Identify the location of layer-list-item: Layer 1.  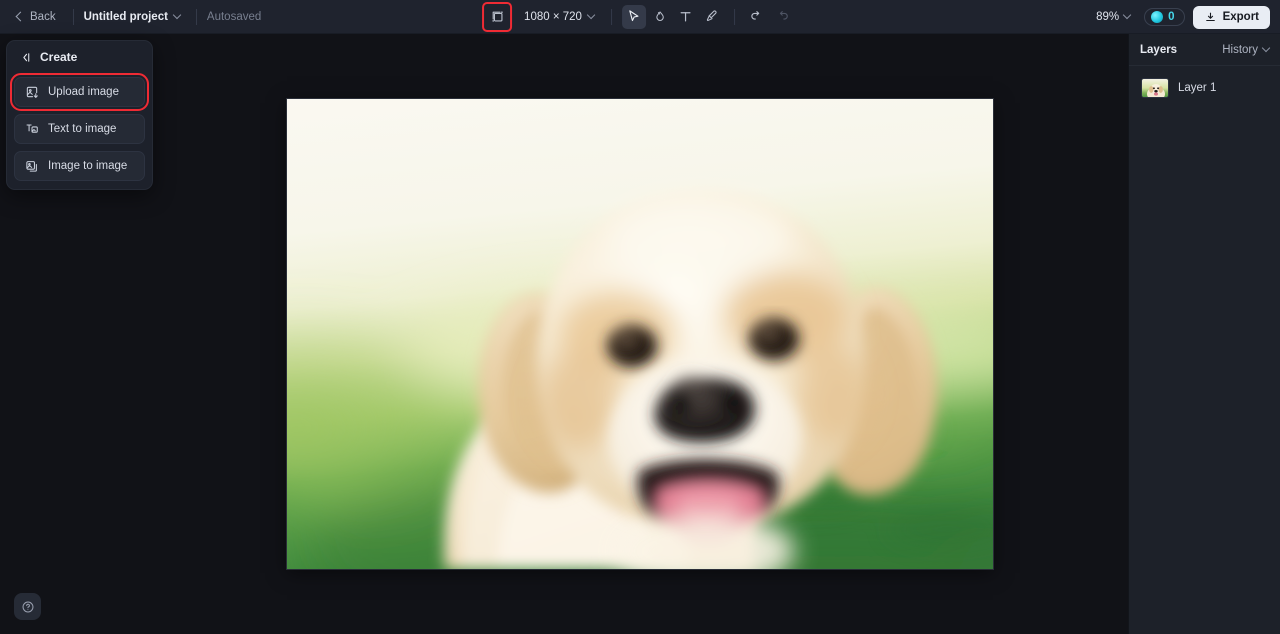
(1204, 88).